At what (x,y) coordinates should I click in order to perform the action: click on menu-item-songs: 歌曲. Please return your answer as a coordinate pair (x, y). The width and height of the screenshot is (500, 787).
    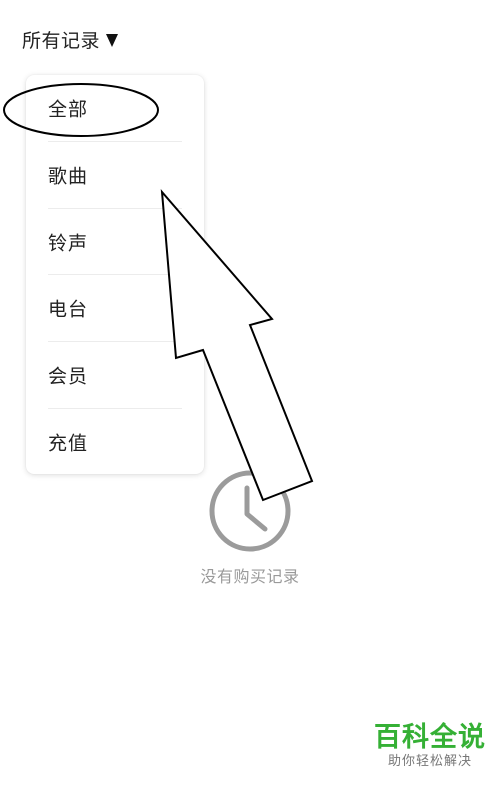
    Looking at the image, I should click on (115, 175).